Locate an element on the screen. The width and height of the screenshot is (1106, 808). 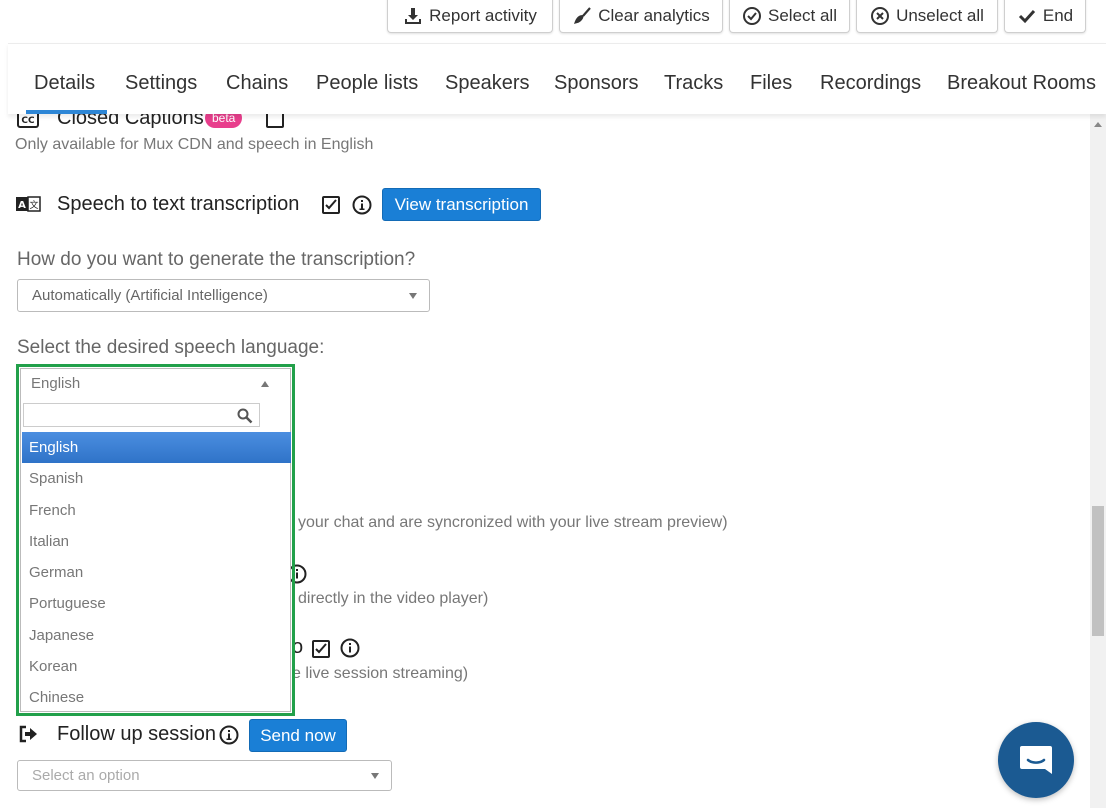
svg-text: 文 is located at coordinates (33, 205).